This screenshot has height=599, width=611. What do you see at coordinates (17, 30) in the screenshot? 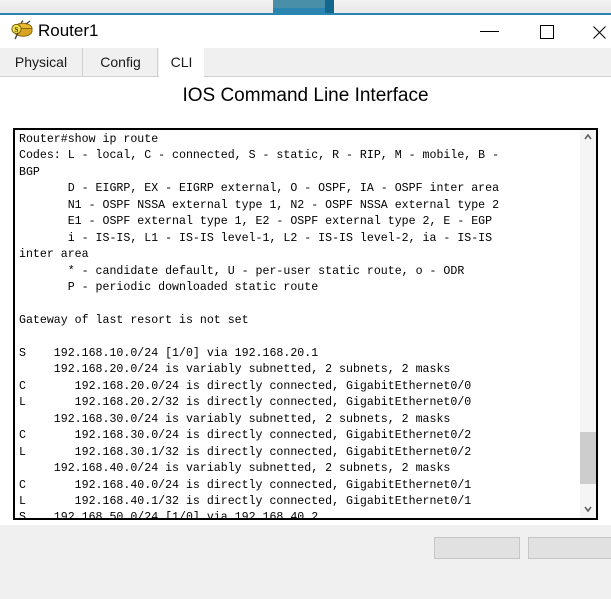
I see `svg-text: S` at bounding box center [17, 30].